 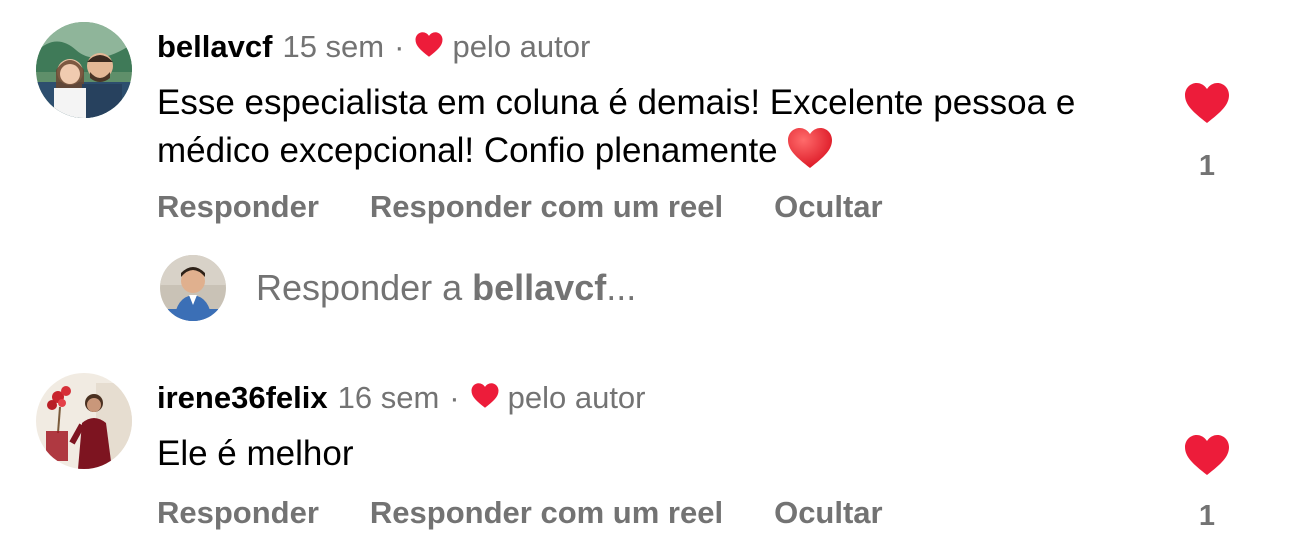 I want to click on comment-meta: bellavcf 15 sem · pelo autor, so click(x=373, y=47).